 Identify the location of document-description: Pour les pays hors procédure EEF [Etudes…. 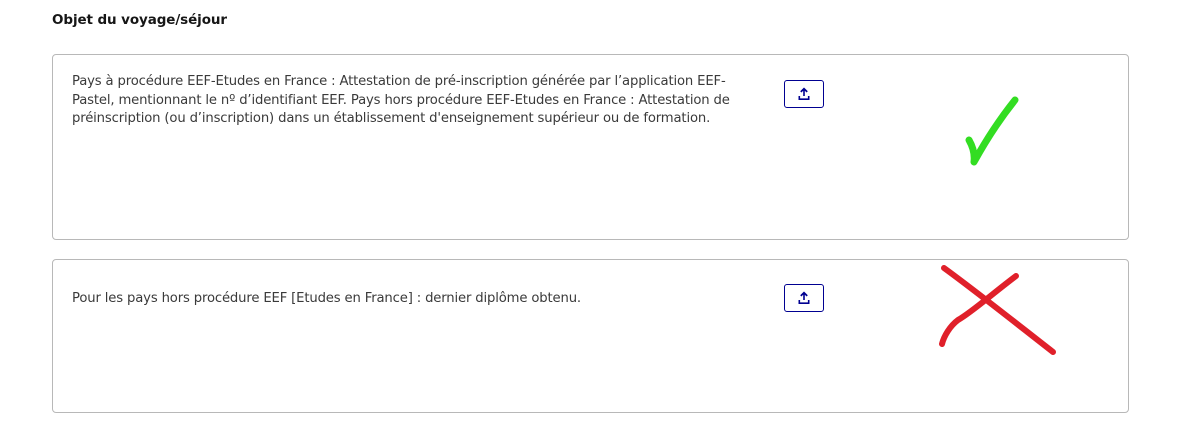
(326, 298).